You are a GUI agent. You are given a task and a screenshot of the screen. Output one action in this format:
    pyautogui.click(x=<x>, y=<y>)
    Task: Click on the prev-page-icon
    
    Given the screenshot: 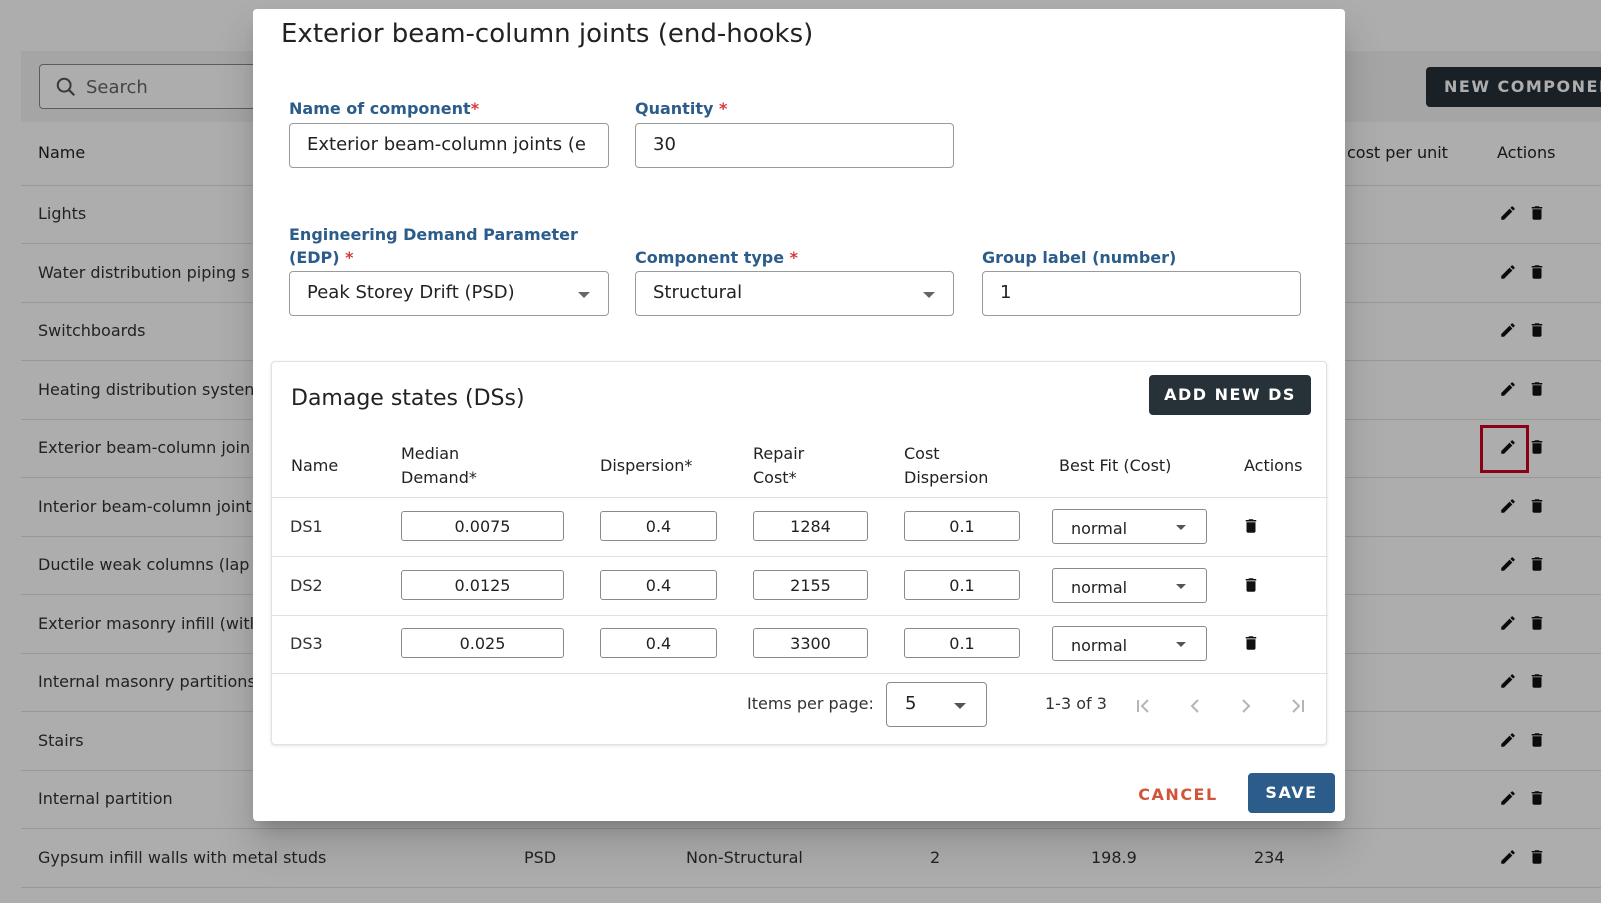 What is the action you would take?
    pyautogui.click(x=1195, y=706)
    